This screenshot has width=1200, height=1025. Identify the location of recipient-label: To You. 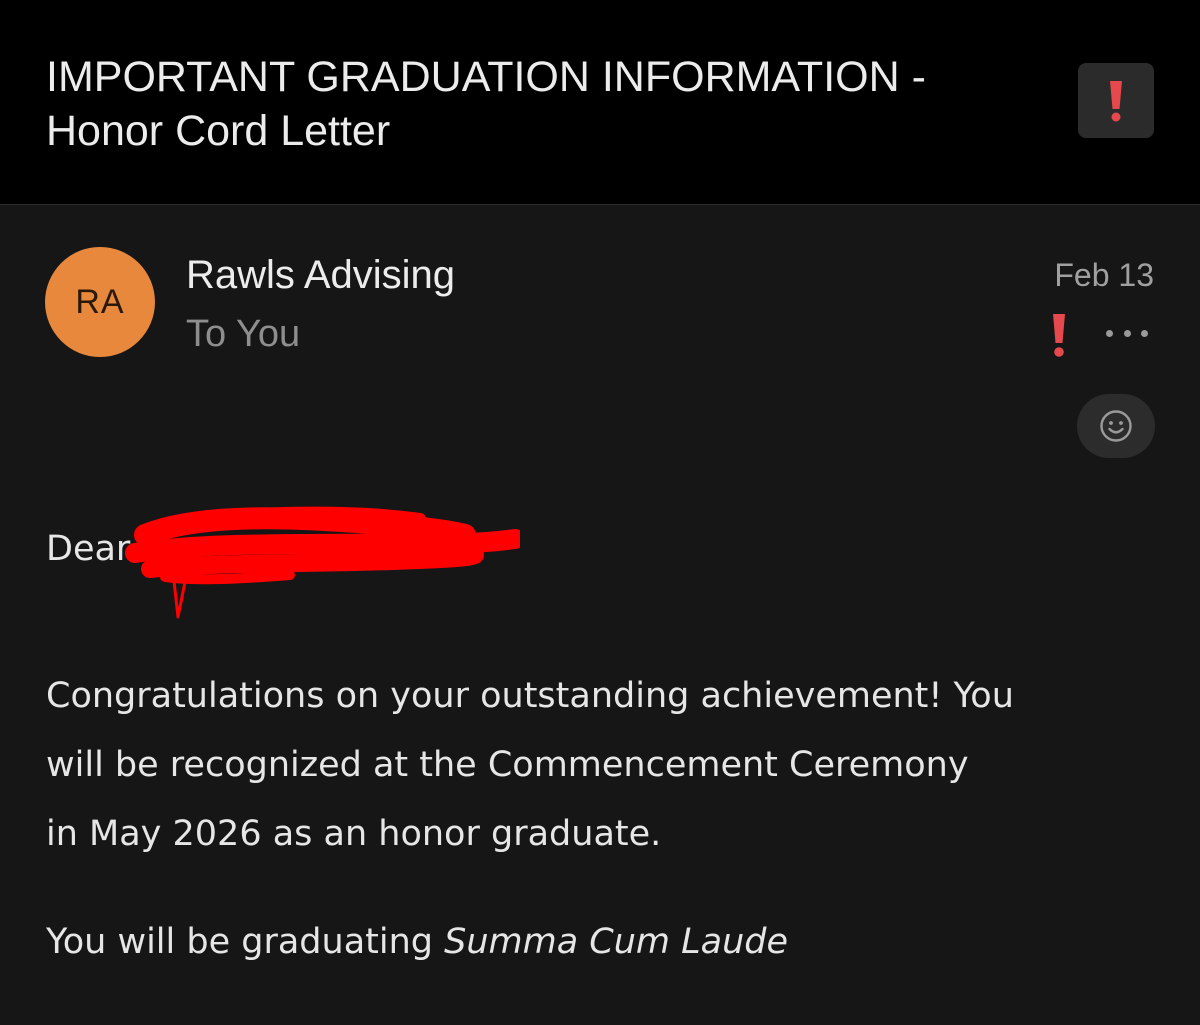
(243, 334).